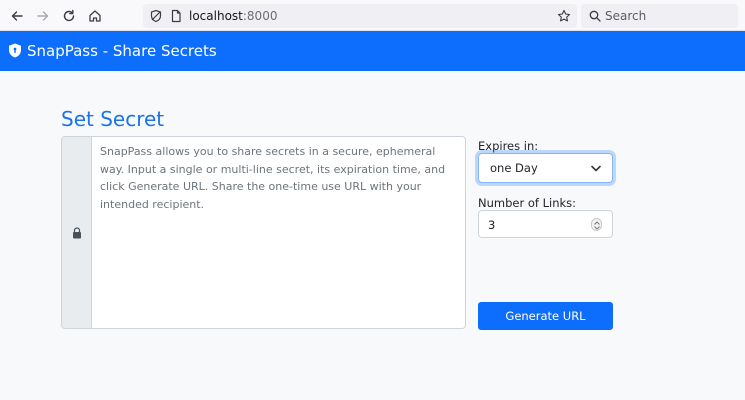  I want to click on expires-label: Expires in:, so click(508, 146).